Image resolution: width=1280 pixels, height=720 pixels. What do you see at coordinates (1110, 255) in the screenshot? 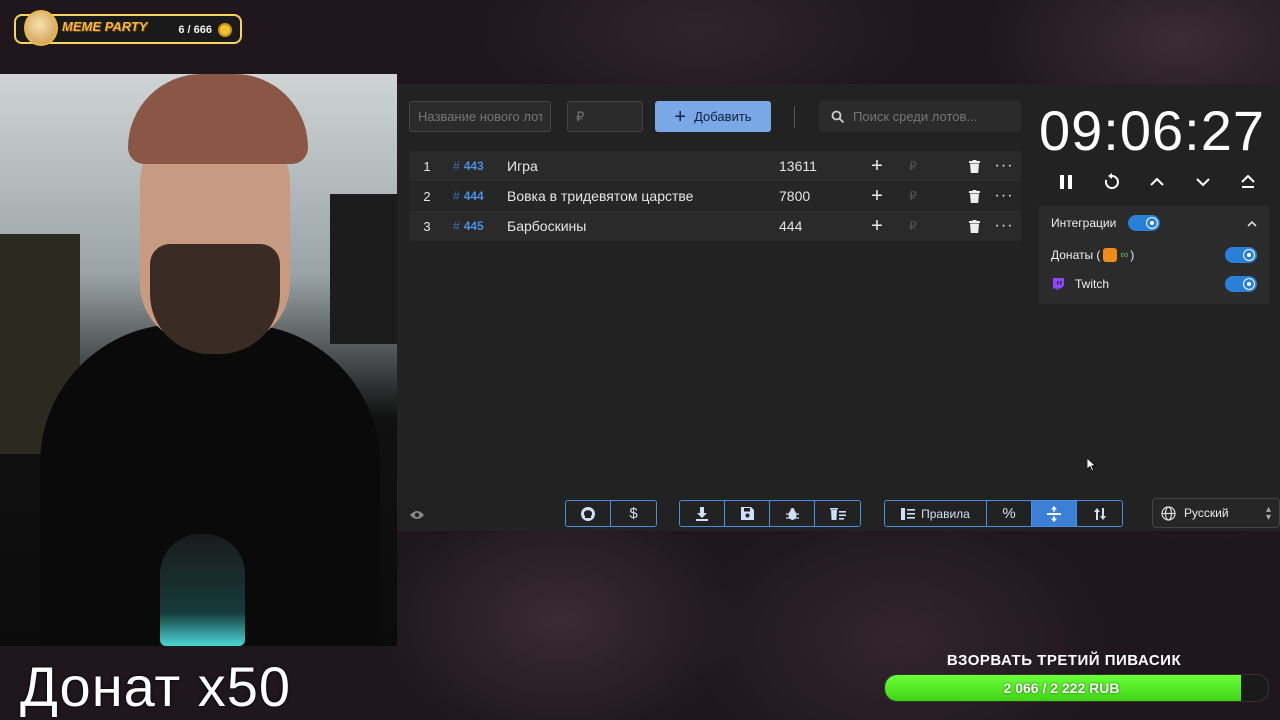
I see `donationalerts-icon` at bounding box center [1110, 255].